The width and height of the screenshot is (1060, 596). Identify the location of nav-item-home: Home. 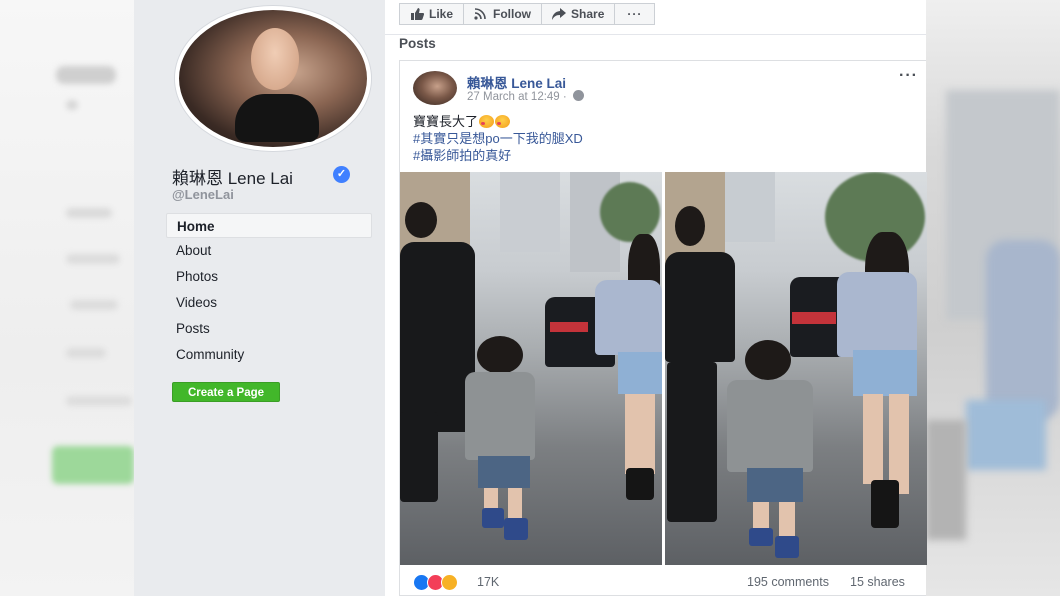
(269, 225).